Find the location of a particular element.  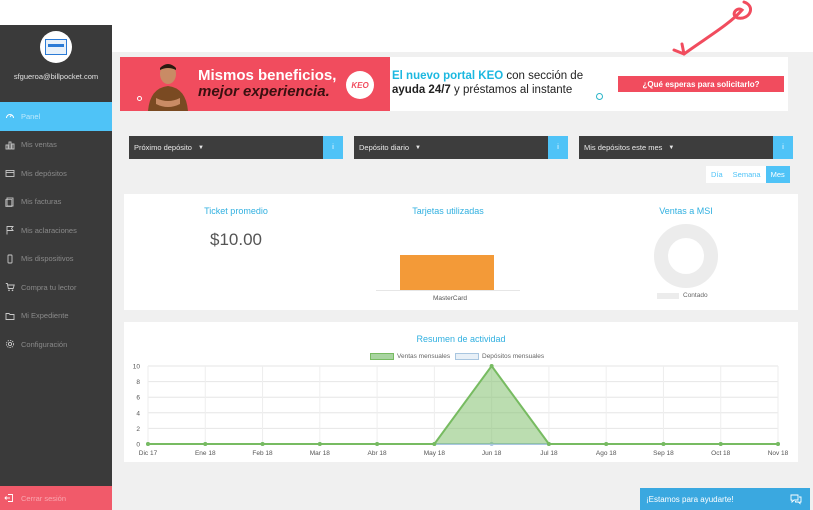

y-tick-label: 8 is located at coordinates (138, 382).